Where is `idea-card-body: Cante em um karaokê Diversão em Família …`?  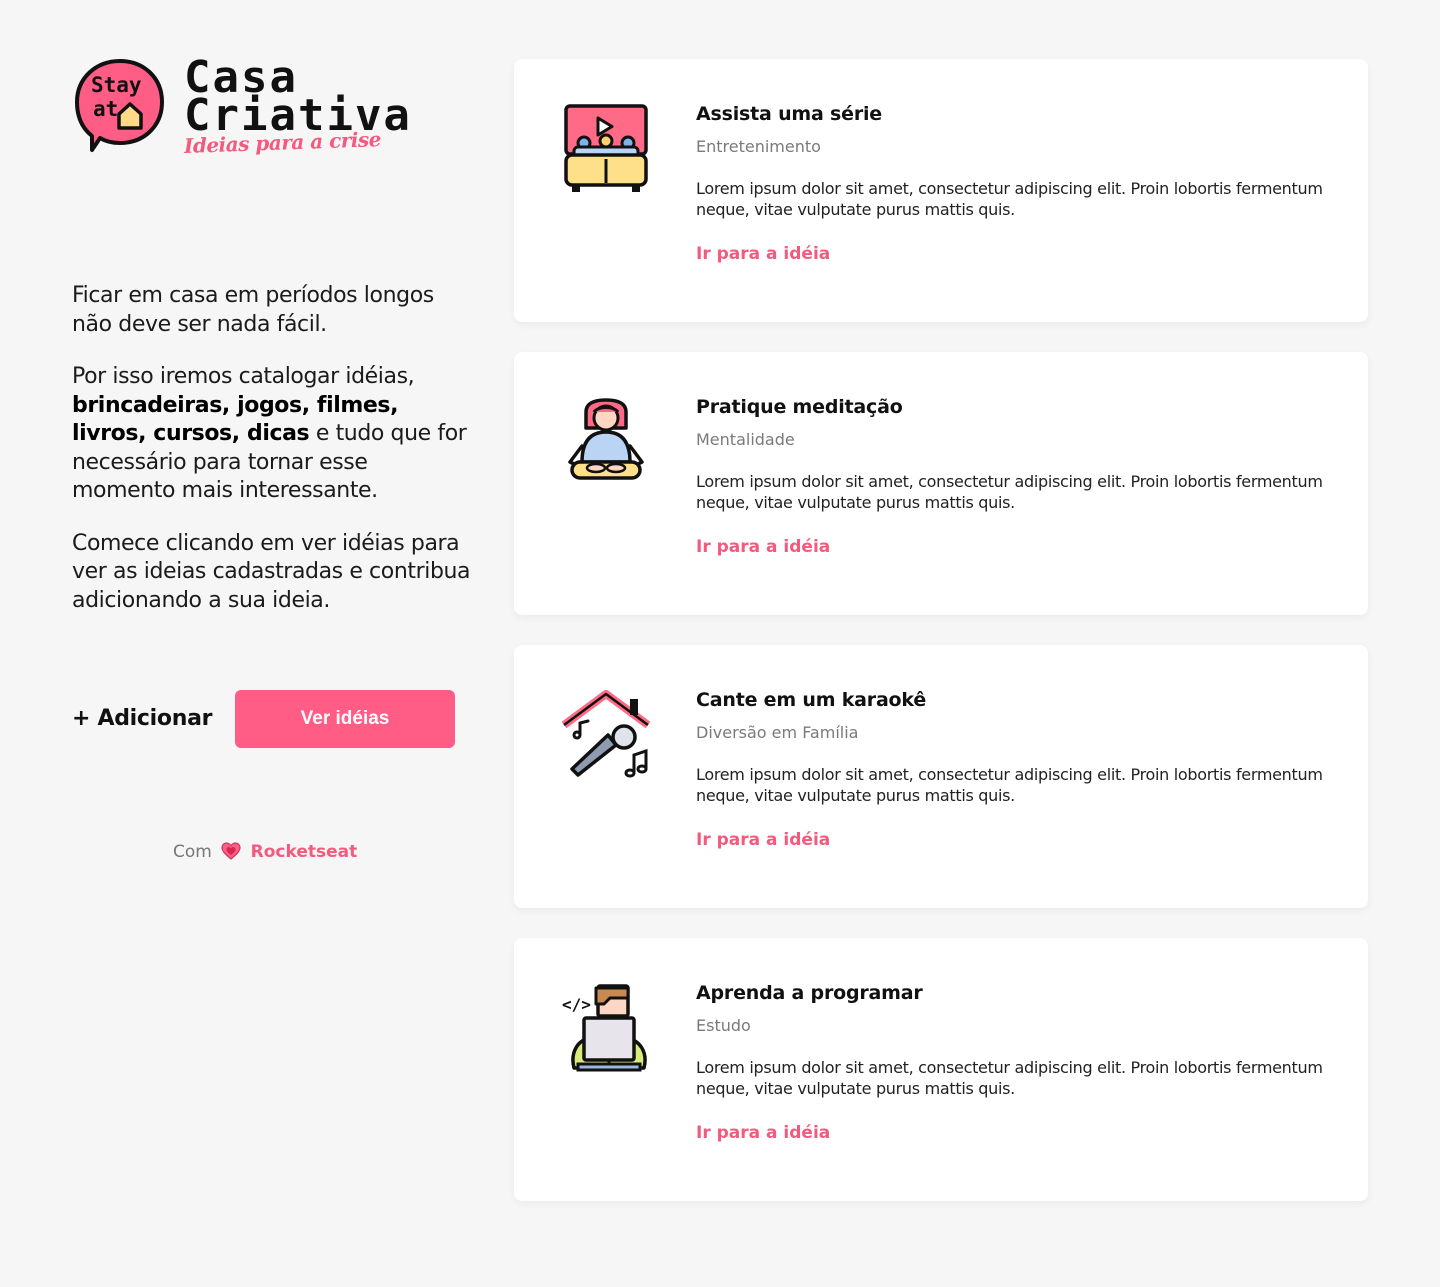
idea-card-body: Cante em um karaokê Diversão em Família … is located at coordinates (1016, 769).